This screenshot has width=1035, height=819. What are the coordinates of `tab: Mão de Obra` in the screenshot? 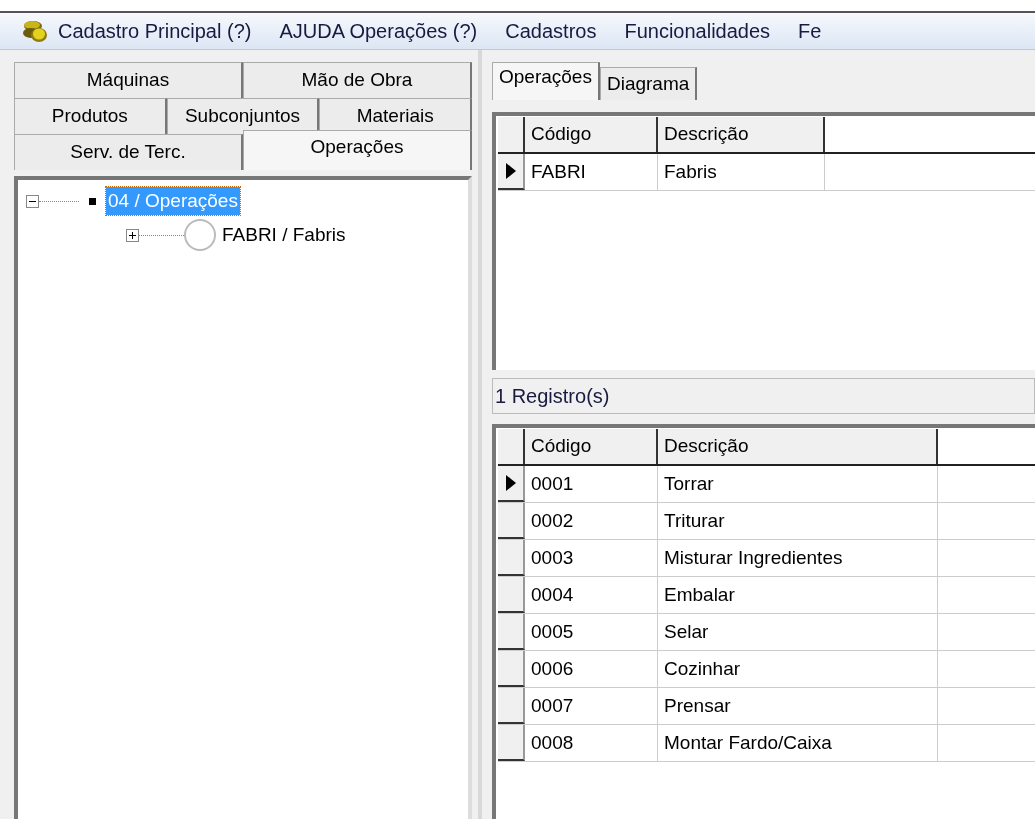 It's located at (357, 80).